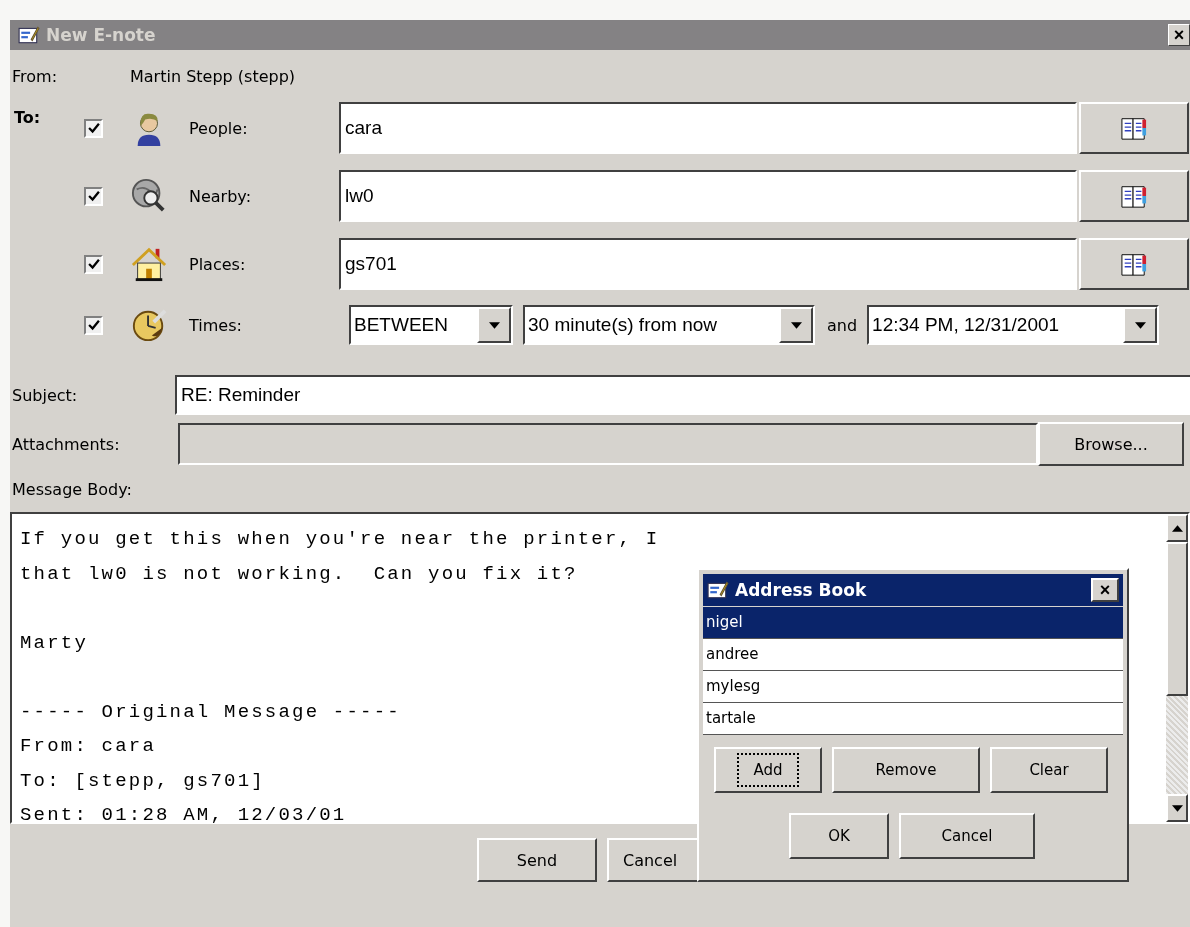  I want to click on dialog-button: Remove, so click(906, 770).